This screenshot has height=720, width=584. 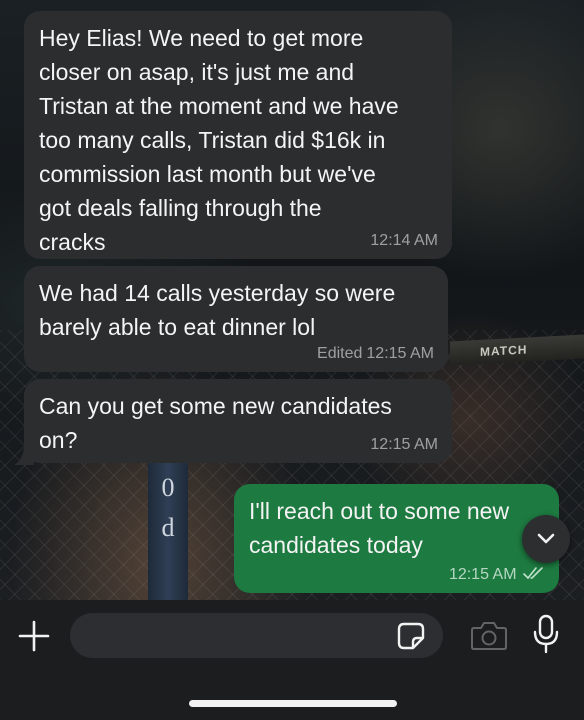 I want to click on chevron-down-icon, so click(x=546, y=538).